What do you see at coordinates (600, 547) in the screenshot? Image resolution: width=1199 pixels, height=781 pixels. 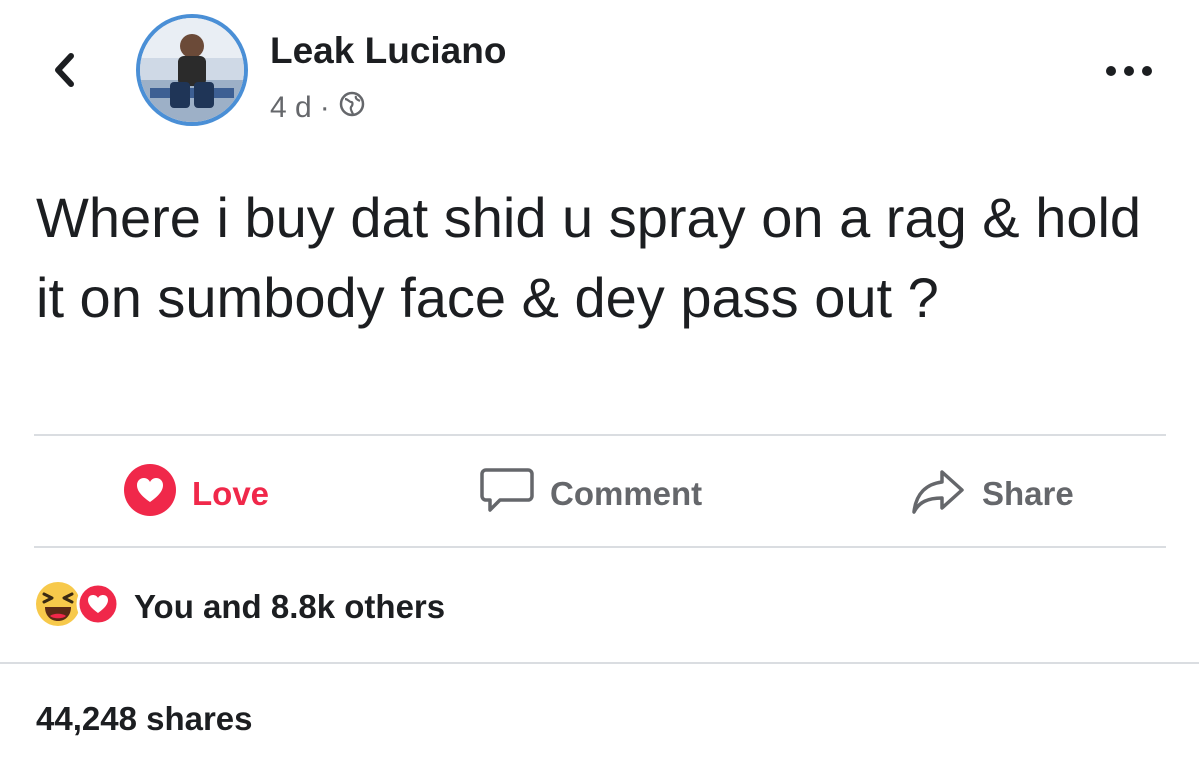 I see `divider-middle` at bounding box center [600, 547].